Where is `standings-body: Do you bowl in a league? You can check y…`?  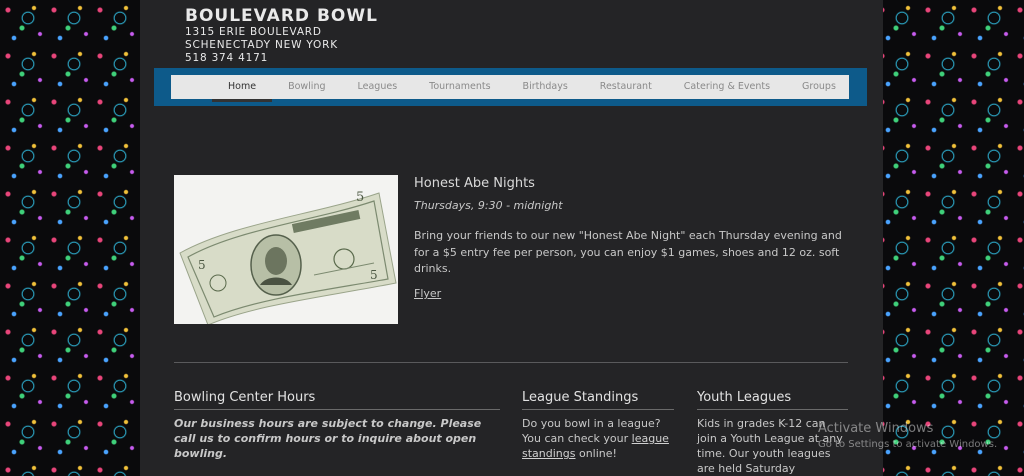
standings-body: Do you bowl in a league? You can check y… is located at coordinates (598, 438).